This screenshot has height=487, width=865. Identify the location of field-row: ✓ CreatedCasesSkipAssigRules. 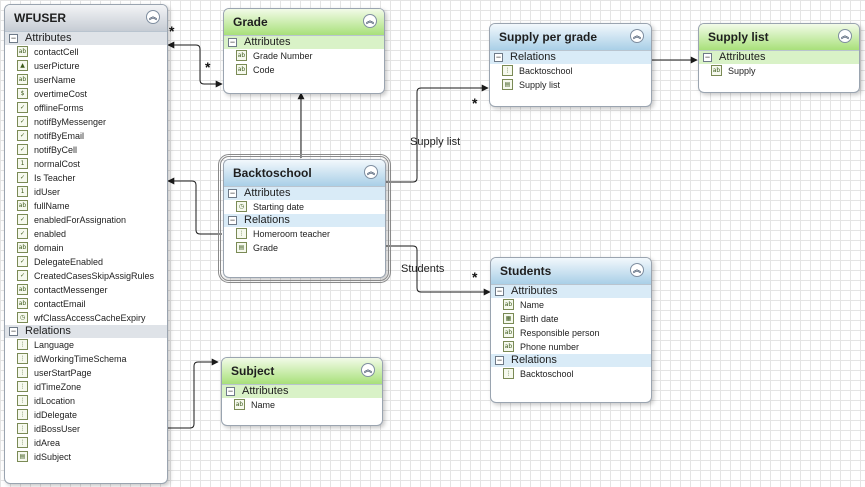
(86, 276).